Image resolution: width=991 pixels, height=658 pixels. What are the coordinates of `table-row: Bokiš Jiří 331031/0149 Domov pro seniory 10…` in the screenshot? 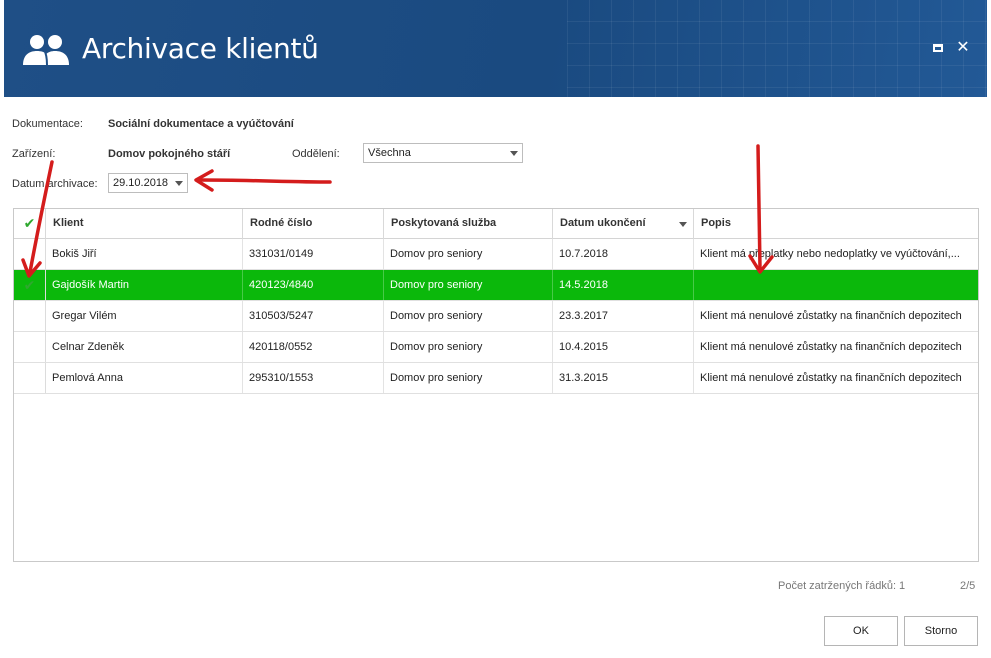 It's located at (496, 254).